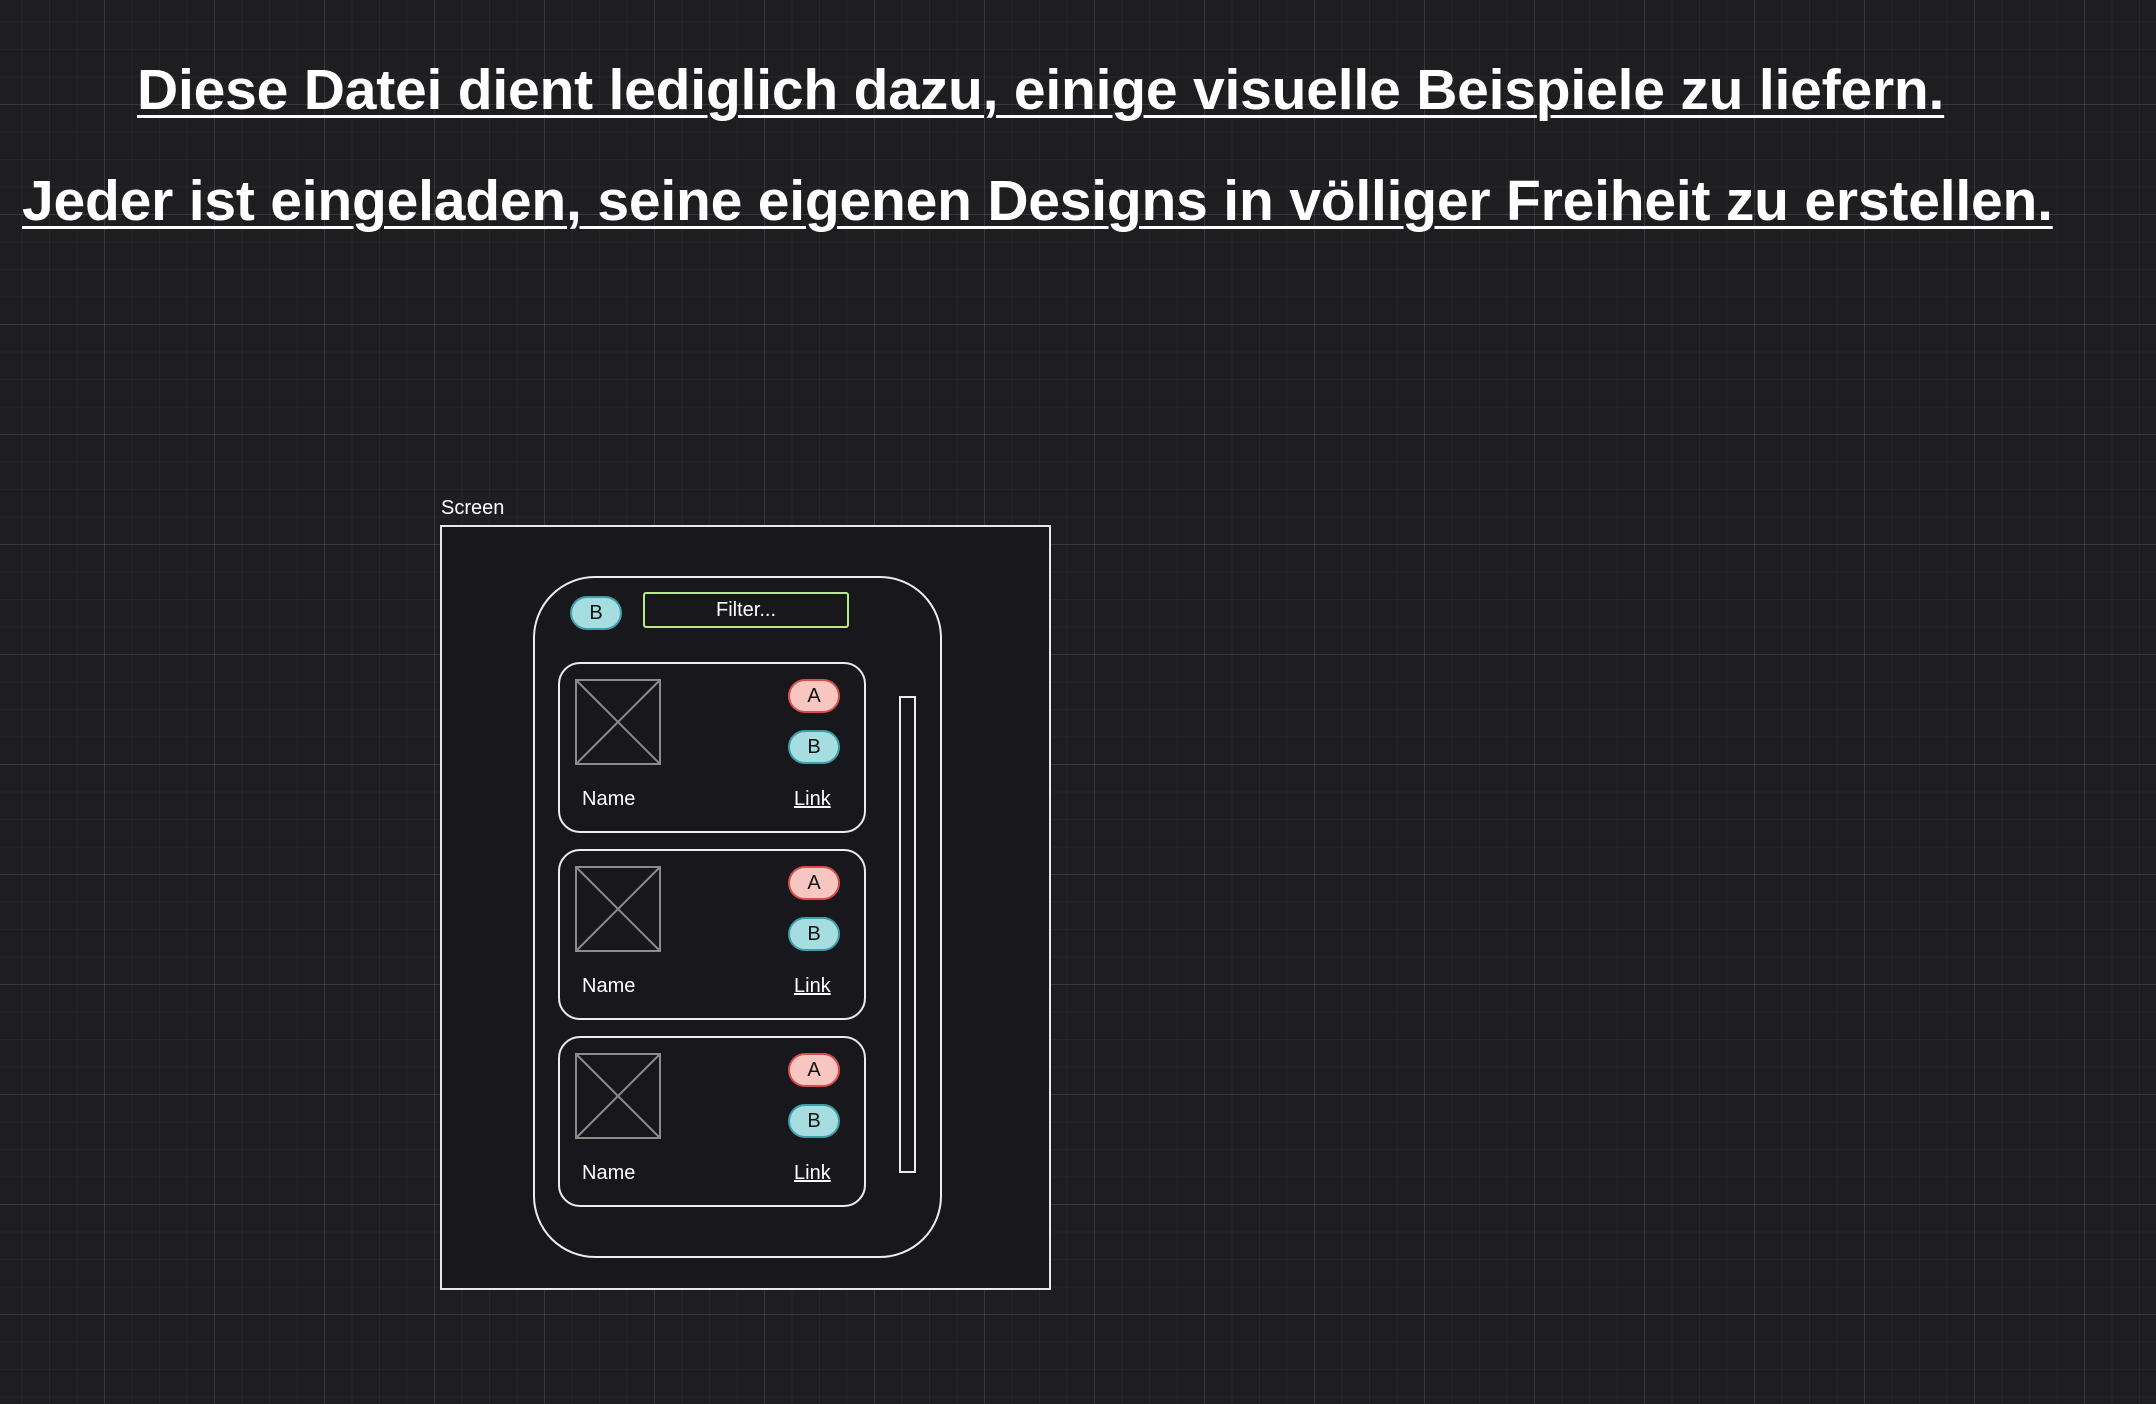 This screenshot has height=1404, width=2156. I want to click on scrollbar, so click(907, 934).